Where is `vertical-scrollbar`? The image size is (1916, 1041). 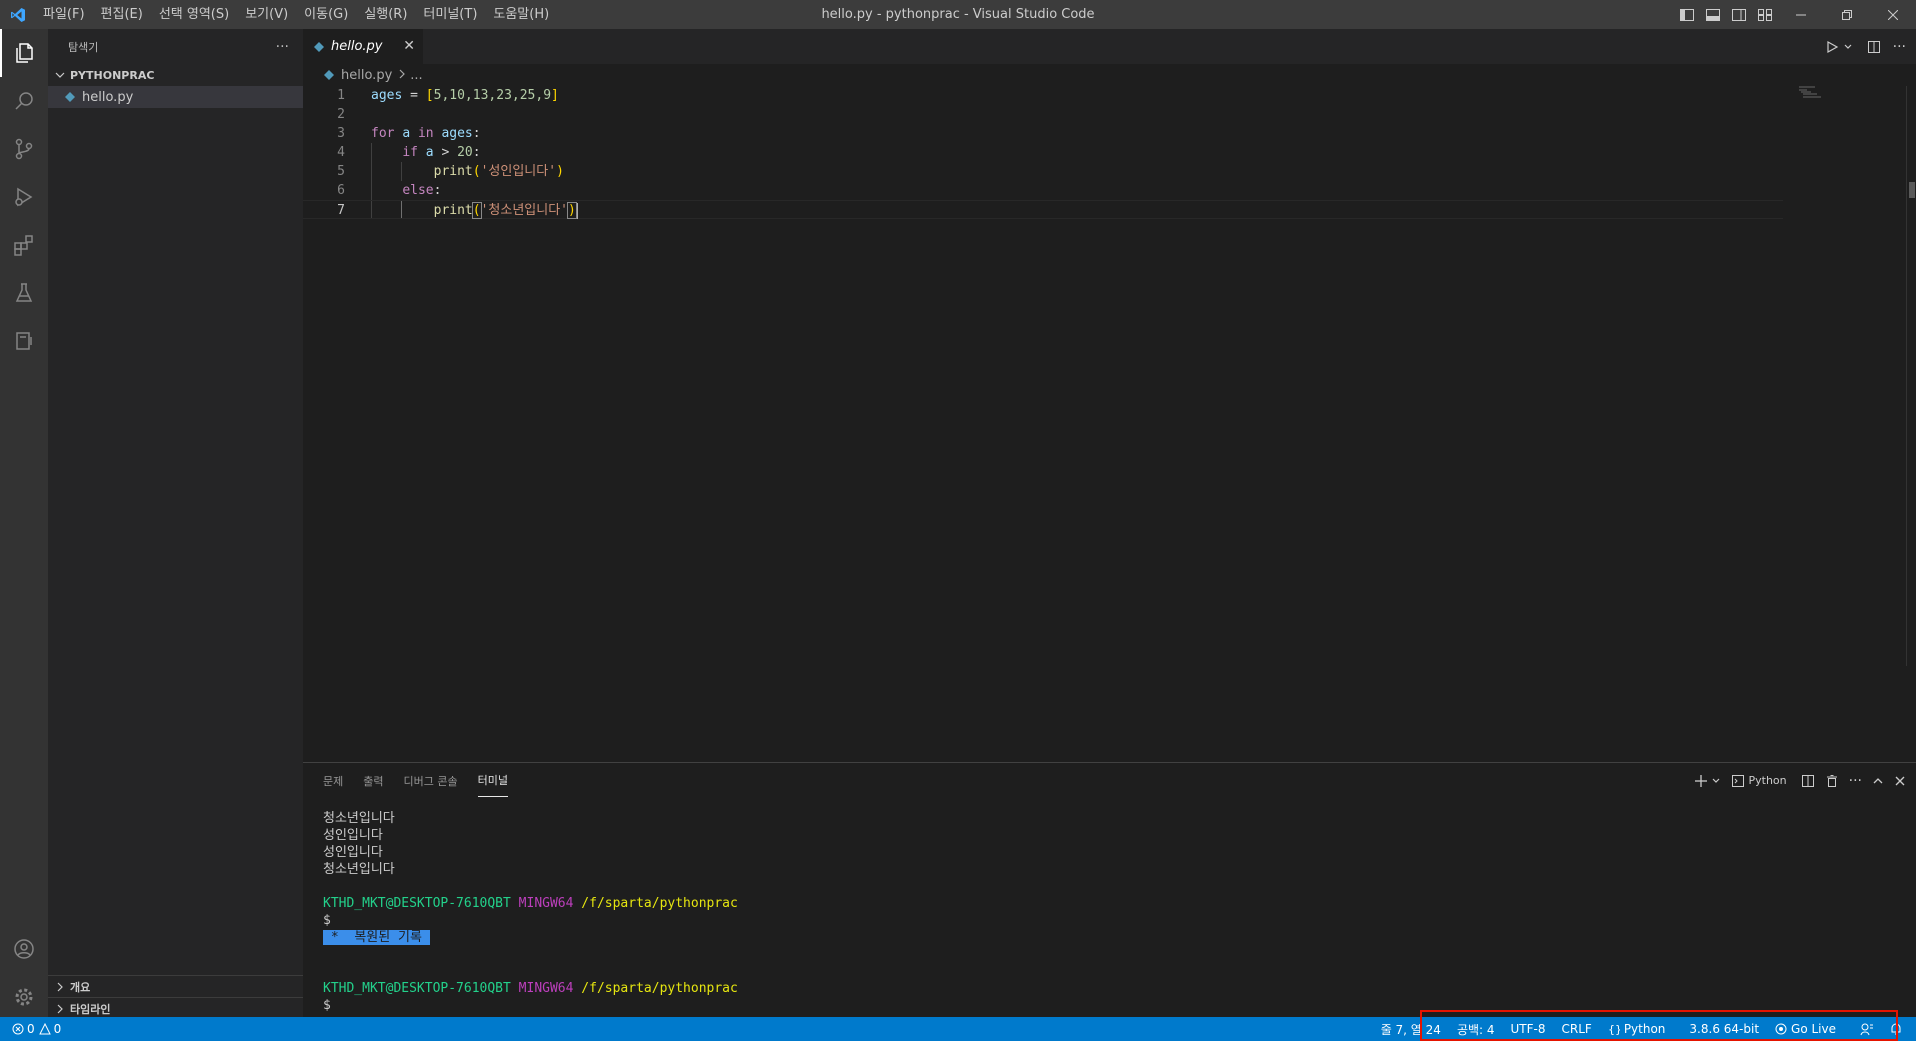
vertical-scrollbar is located at coordinates (1911, 376).